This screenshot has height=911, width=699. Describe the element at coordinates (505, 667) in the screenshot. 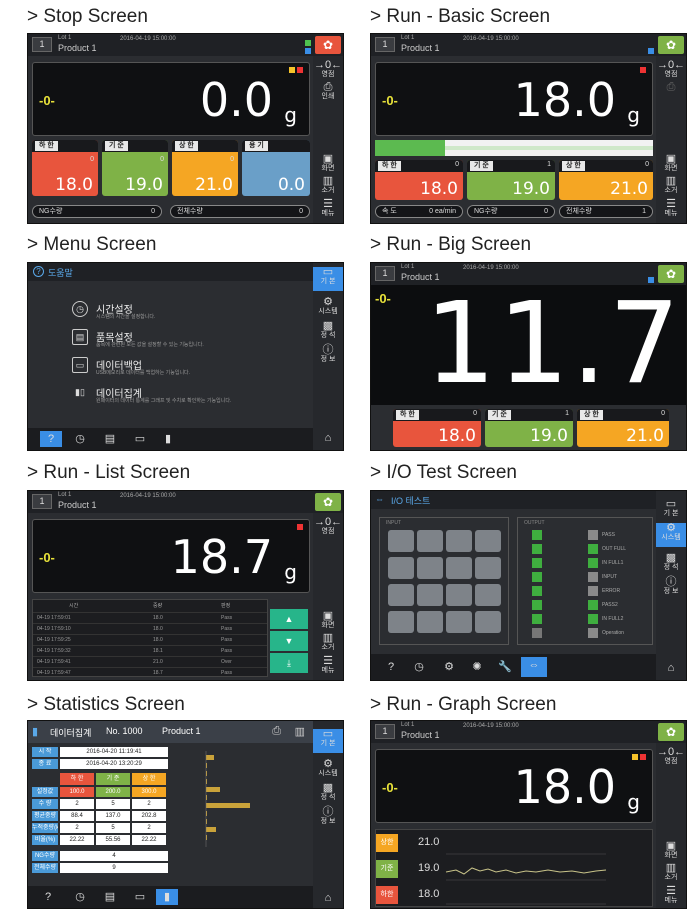

I see `wrench-tab-icon: 🔧` at that location.